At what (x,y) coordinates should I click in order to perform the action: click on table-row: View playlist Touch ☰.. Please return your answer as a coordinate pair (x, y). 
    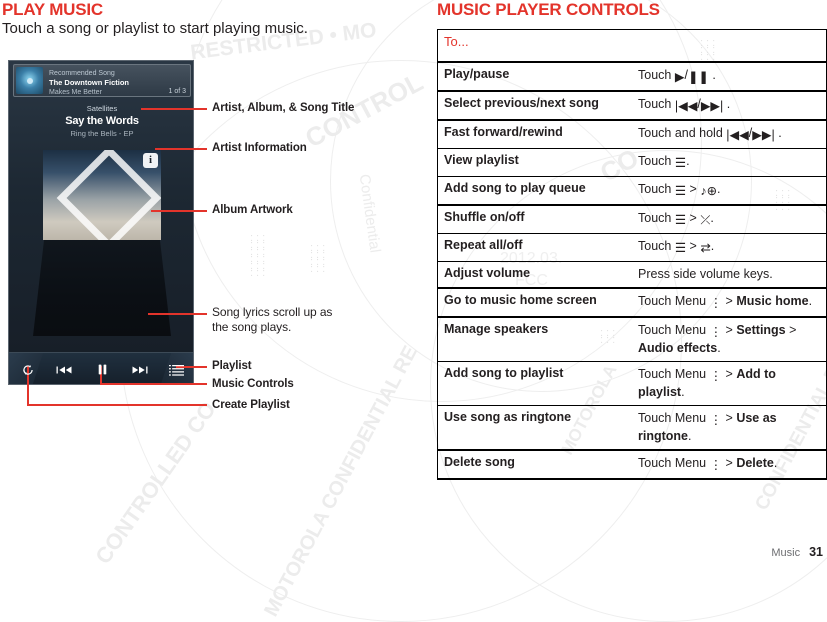
    Looking at the image, I should click on (632, 162).